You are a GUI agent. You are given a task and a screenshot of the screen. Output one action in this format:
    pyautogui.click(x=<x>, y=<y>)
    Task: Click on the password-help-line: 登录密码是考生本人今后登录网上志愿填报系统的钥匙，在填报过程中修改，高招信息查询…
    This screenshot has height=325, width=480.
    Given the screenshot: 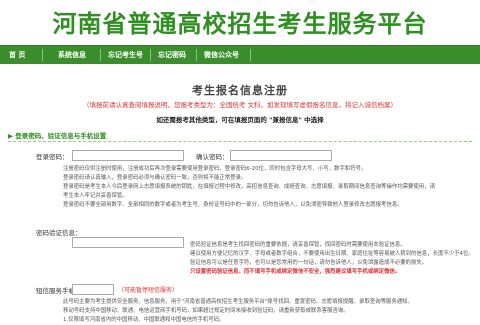 What is the action you would take?
    pyautogui.click(x=249, y=187)
    